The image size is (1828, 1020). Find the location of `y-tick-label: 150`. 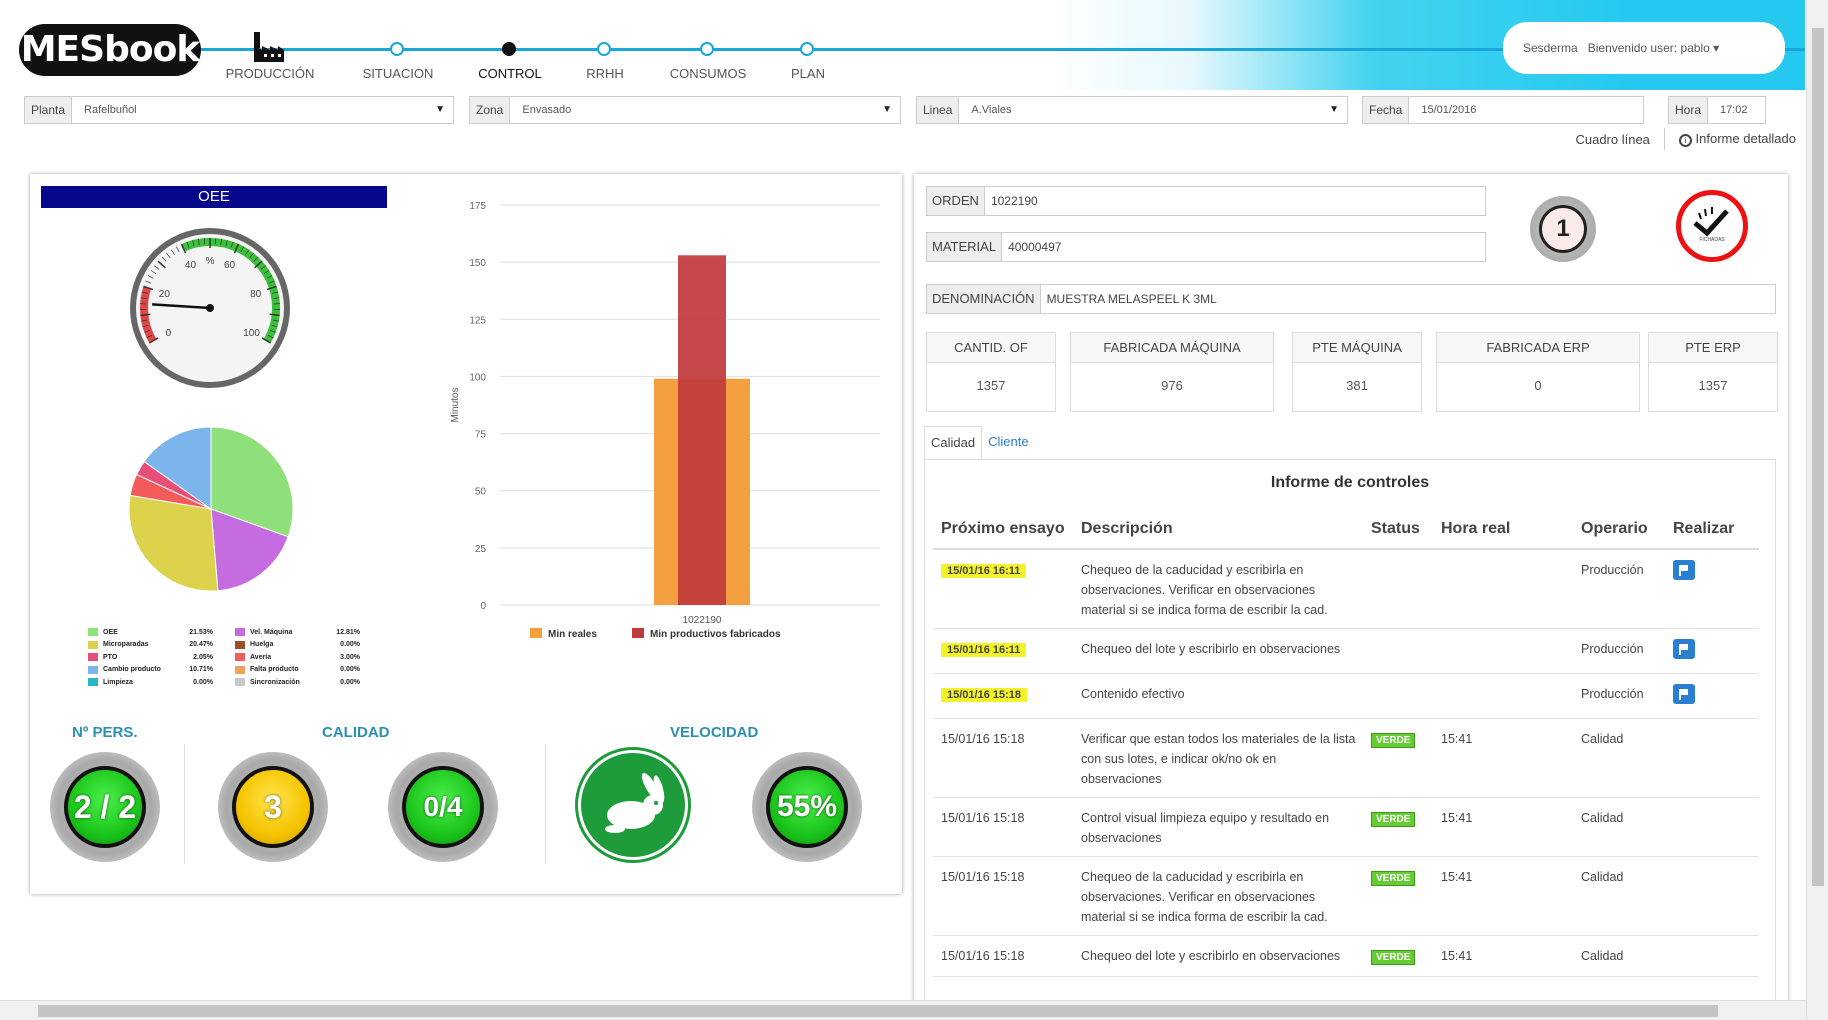

y-tick-label: 150 is located at coordinates (477, 263).